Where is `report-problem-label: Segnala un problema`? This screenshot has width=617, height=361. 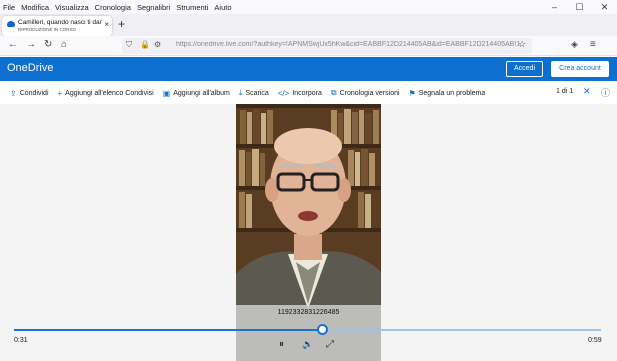
report-problem-label: Segnala un problema is located at coordinates (452, 93).